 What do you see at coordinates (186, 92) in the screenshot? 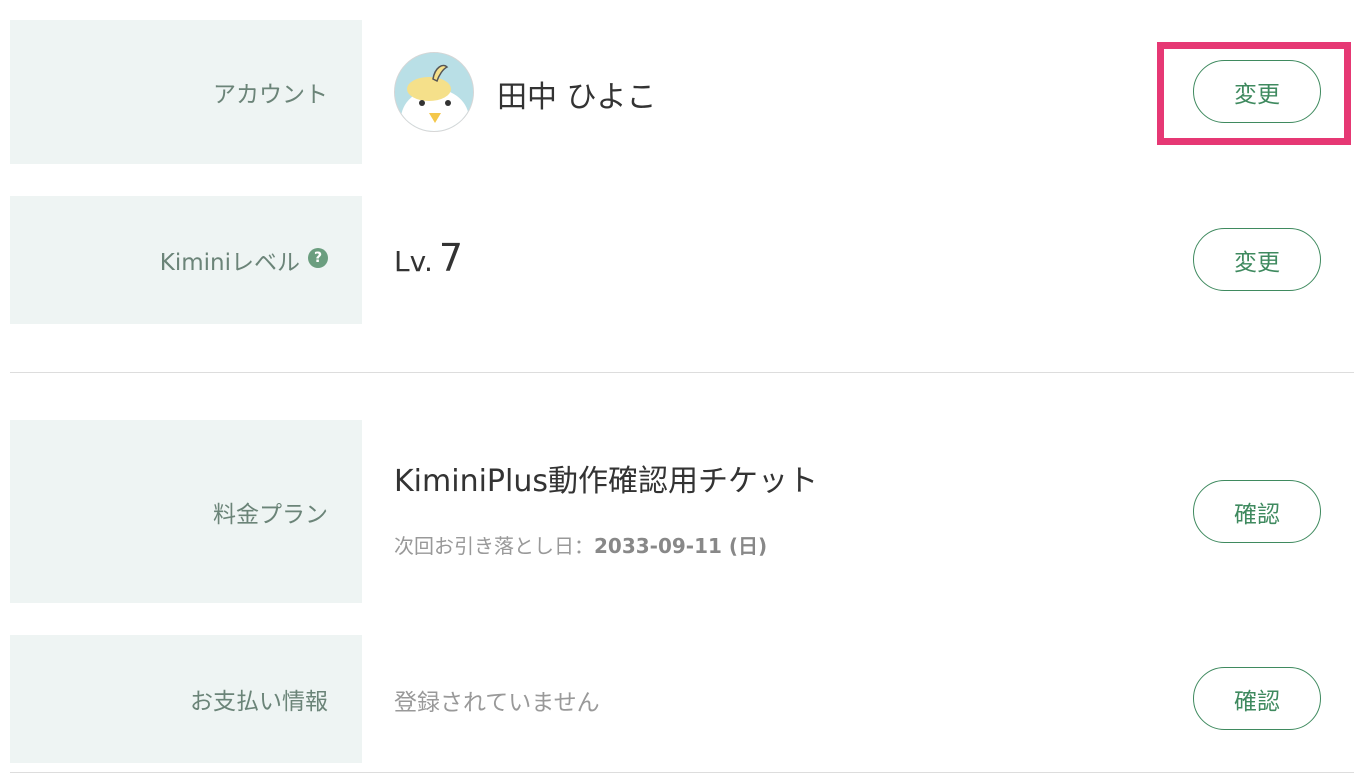
I see `account-label-cell: アカウント` at bounding box center [186, 92].